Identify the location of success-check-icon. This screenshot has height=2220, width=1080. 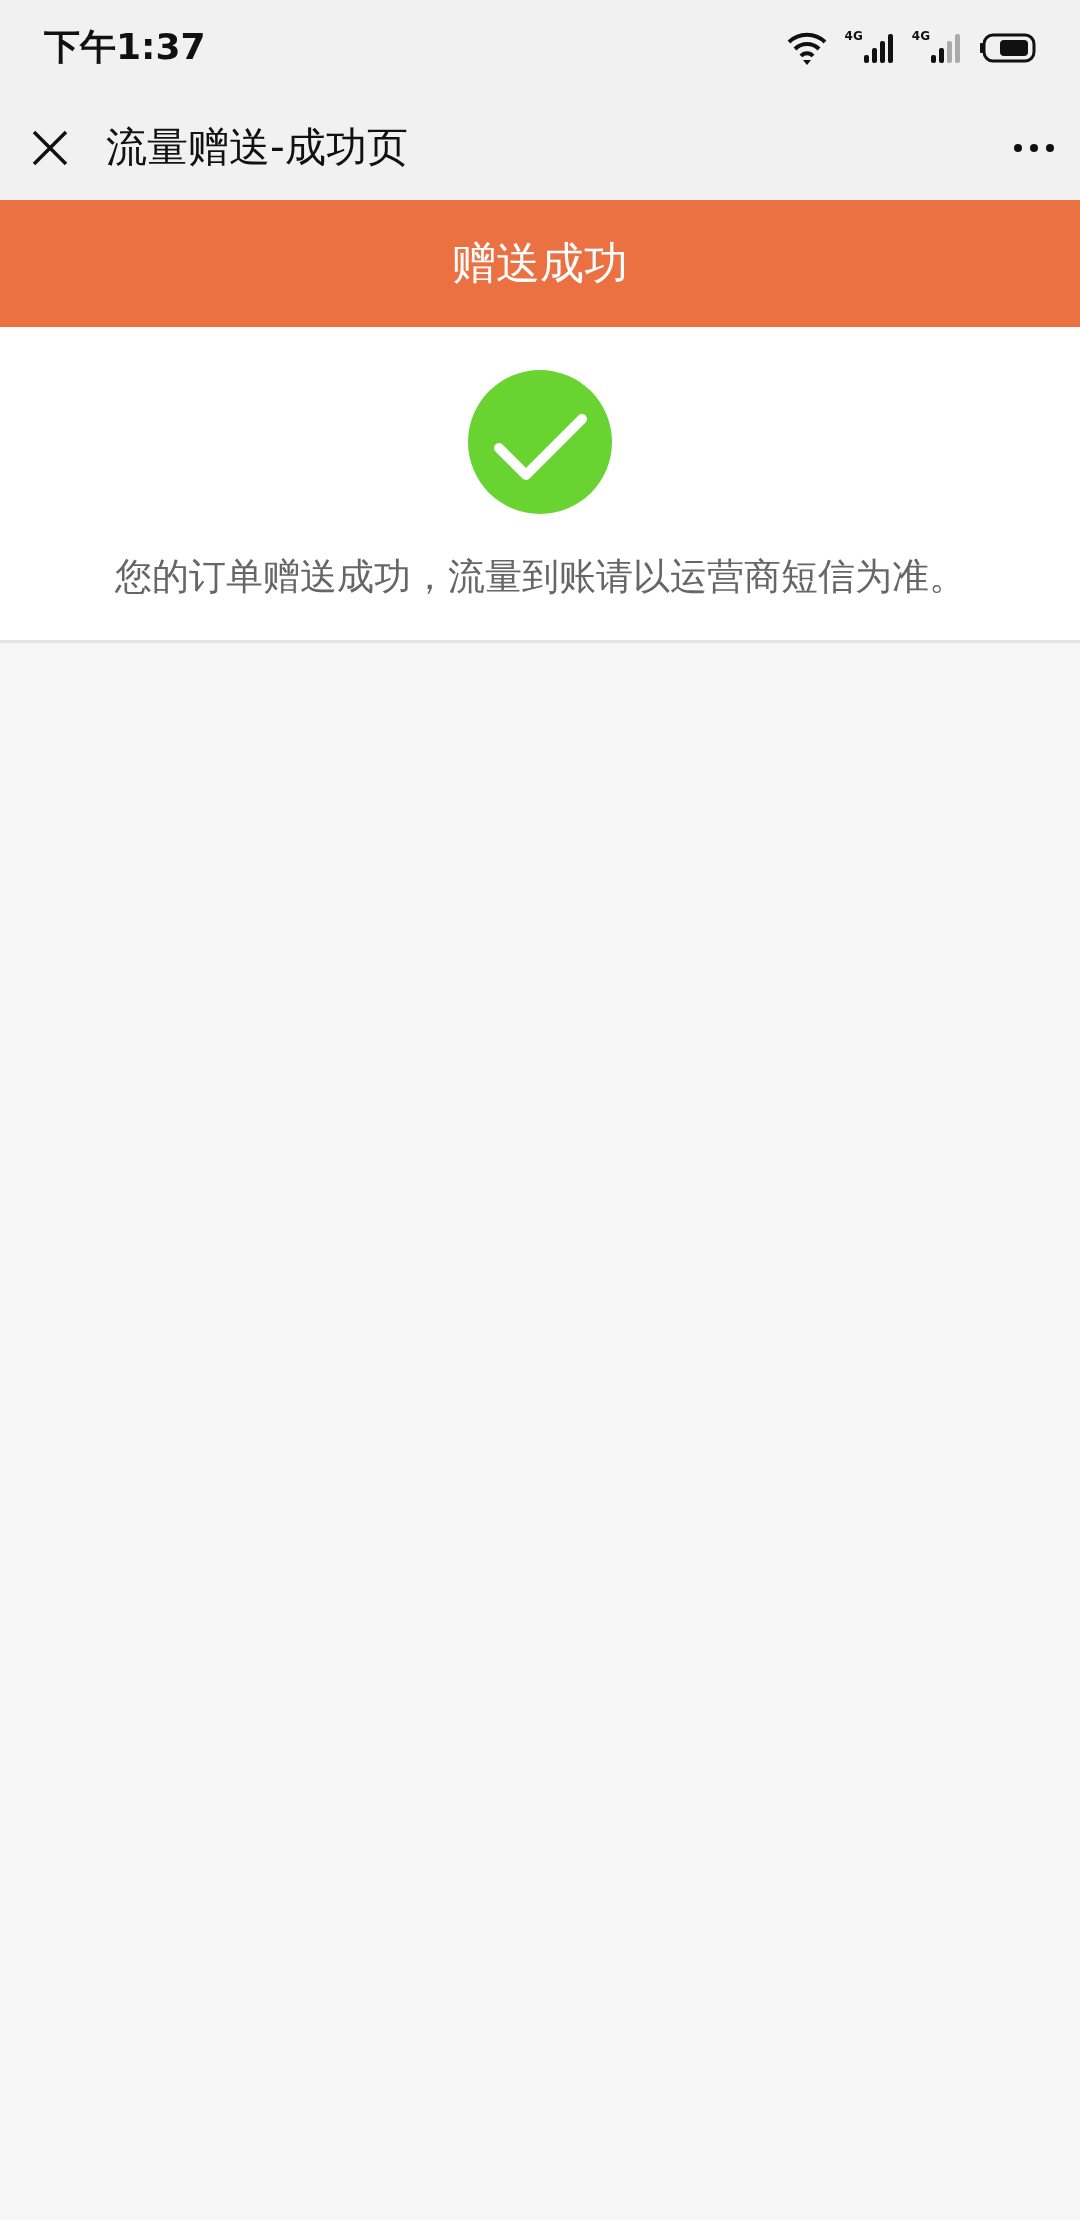
(540, 442).